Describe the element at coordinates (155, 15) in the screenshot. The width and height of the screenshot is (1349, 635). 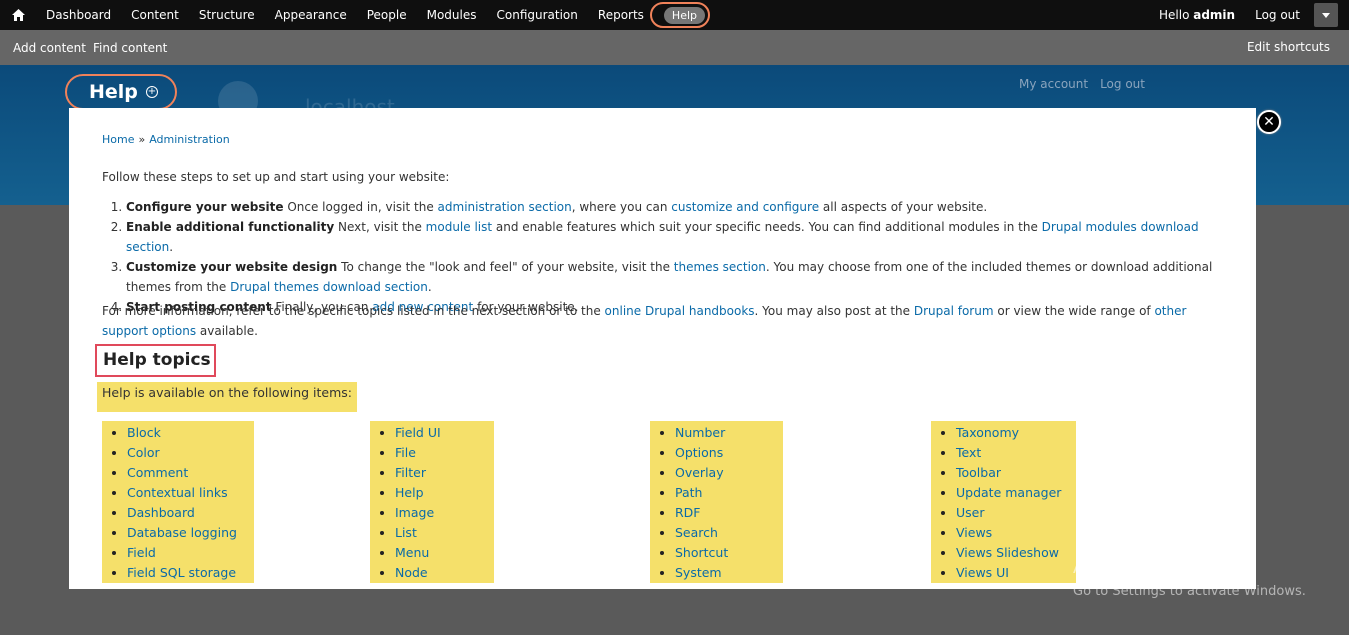
I see `toolbar-item-content: Content` at that location.